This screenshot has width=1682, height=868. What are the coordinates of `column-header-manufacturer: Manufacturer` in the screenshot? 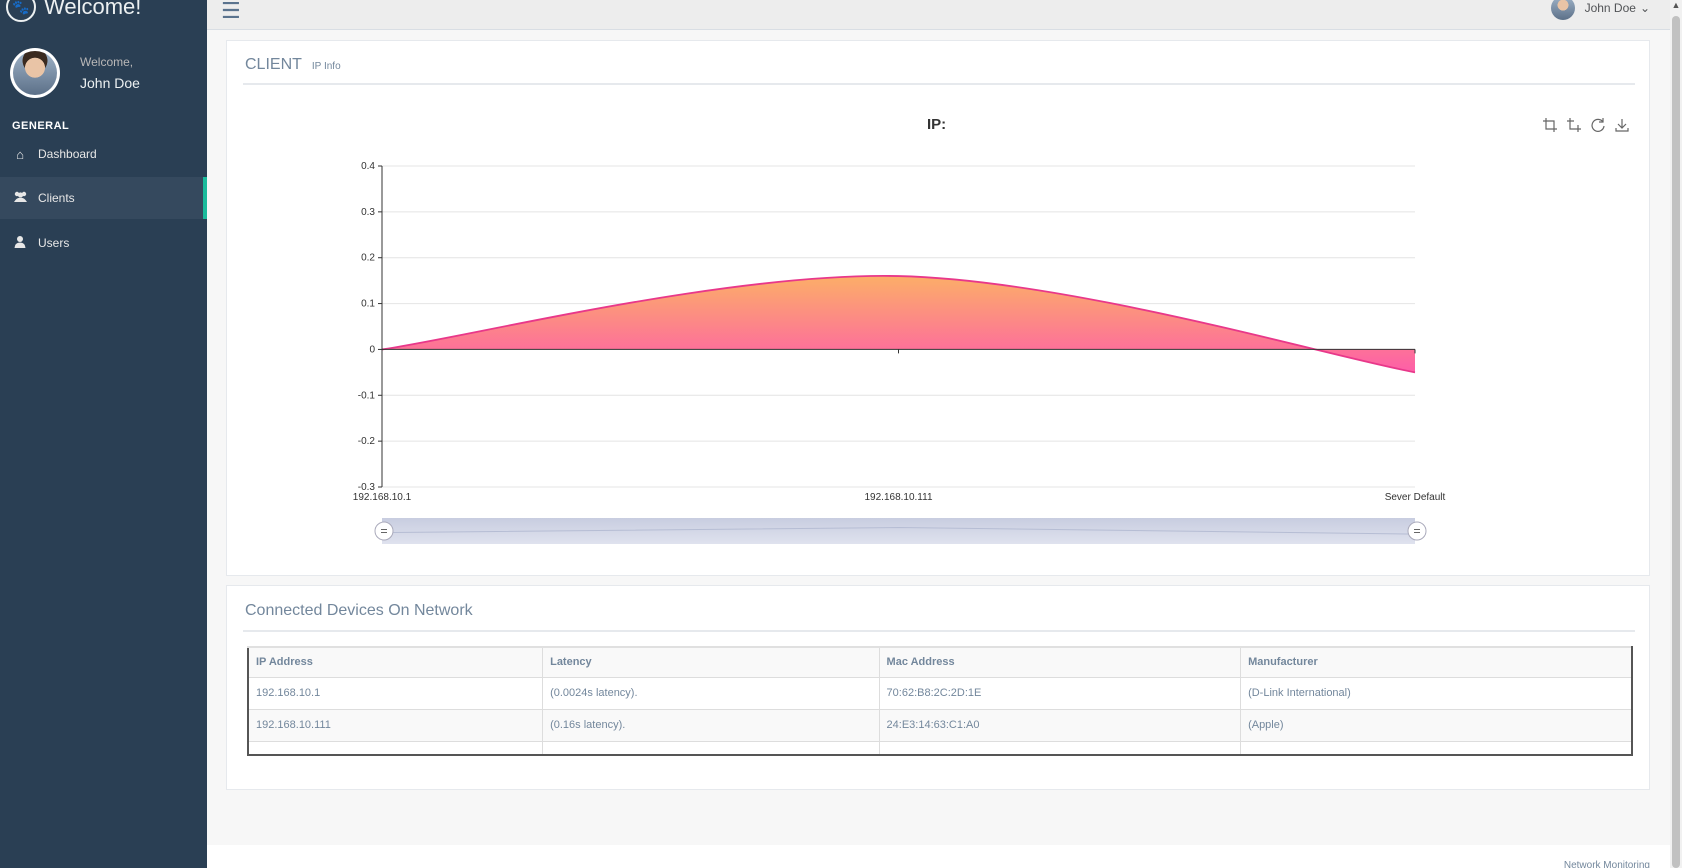 It's located at (1436, 662).